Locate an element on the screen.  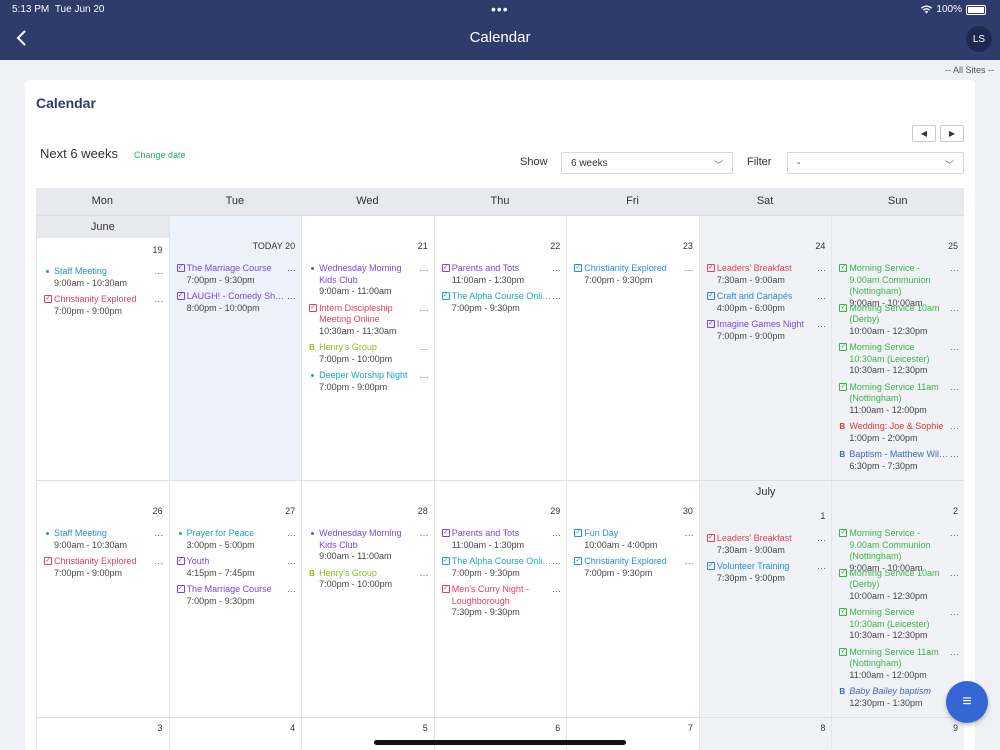
event-title: Volunteer Training is located at coordinates (767, 567).